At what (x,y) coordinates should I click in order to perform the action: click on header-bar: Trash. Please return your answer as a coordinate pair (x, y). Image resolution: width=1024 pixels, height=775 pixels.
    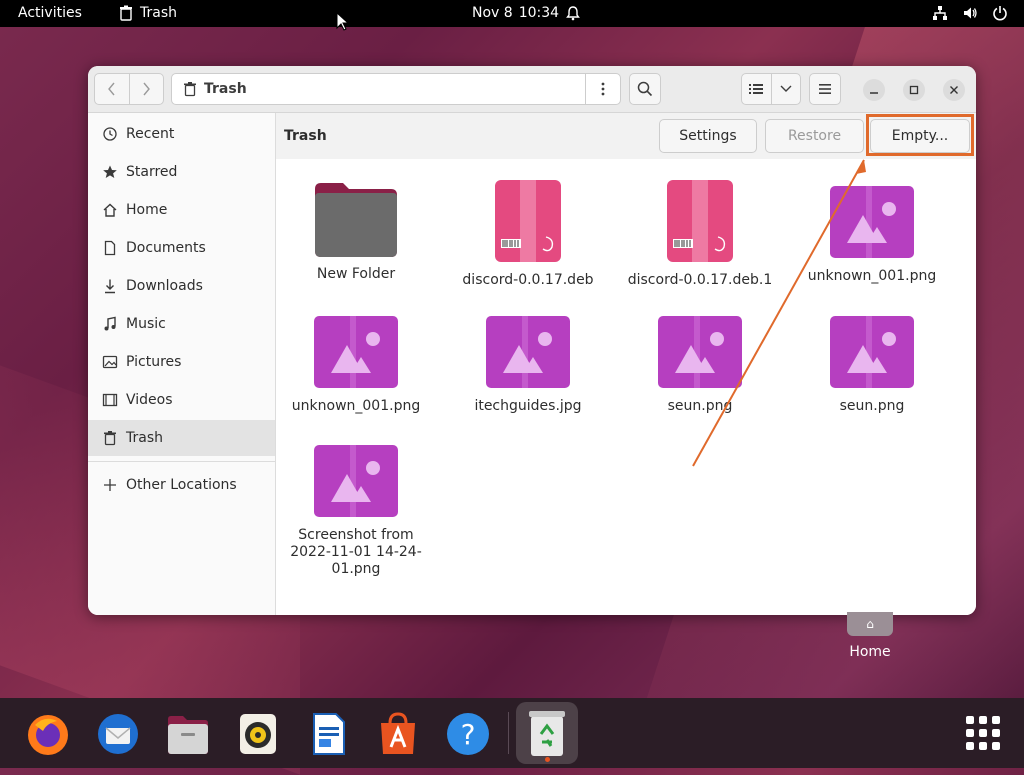
    Looking at the image, I should click on (532, 89).